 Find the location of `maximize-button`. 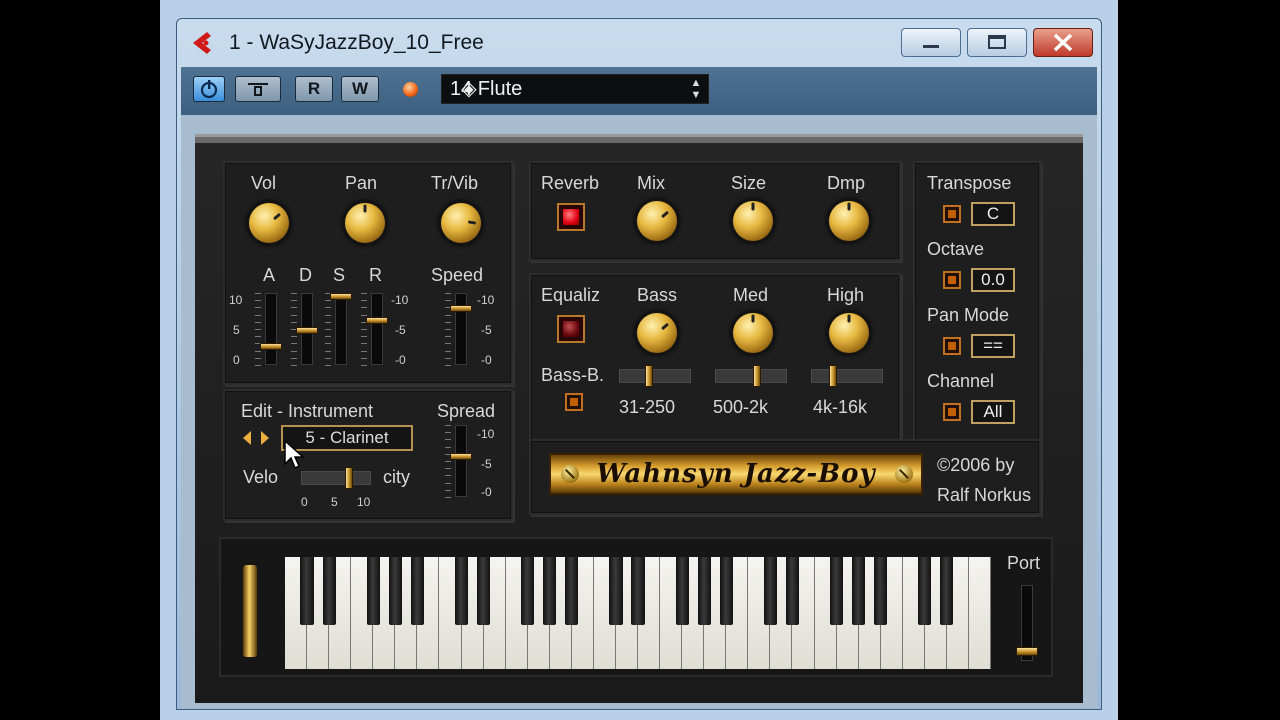

maximize-button is located at coordinates (997, 42).